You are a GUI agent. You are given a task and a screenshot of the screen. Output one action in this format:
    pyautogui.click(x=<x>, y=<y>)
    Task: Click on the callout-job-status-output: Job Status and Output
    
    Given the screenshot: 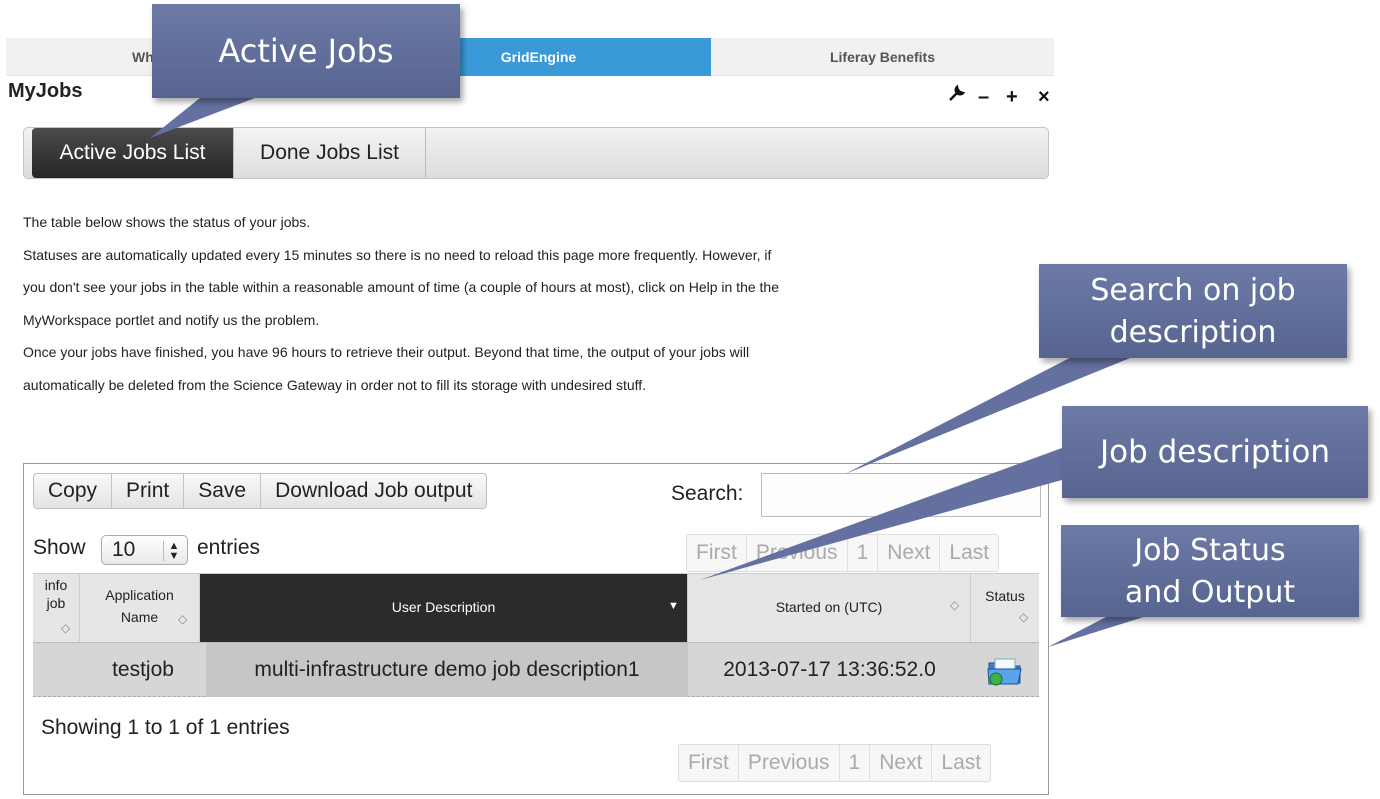 What is the action you would take?
    pyautogui.click(x=1210, y=571)
    